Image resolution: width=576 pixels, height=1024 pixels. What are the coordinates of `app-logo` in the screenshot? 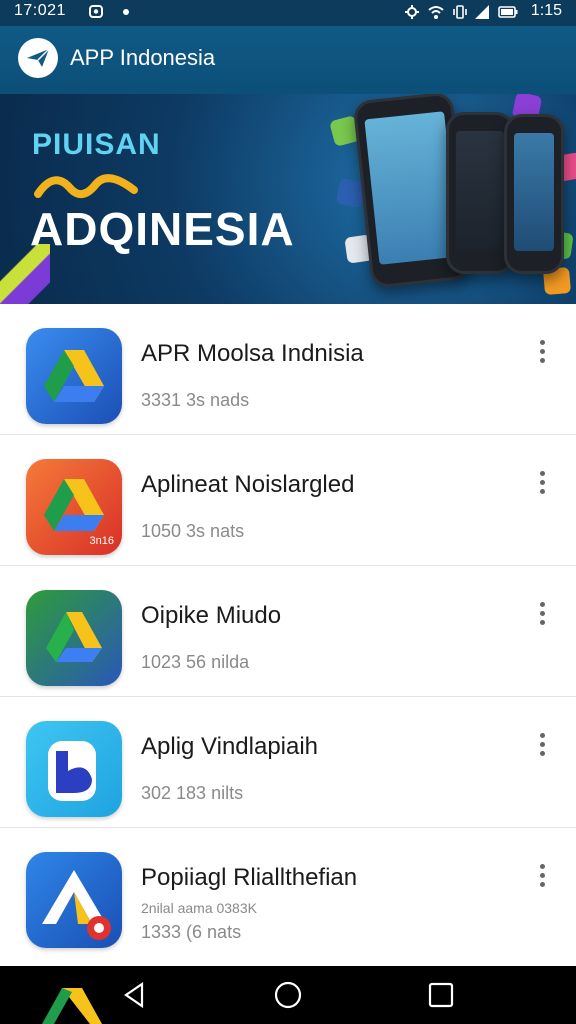 It's located at (38, 58).